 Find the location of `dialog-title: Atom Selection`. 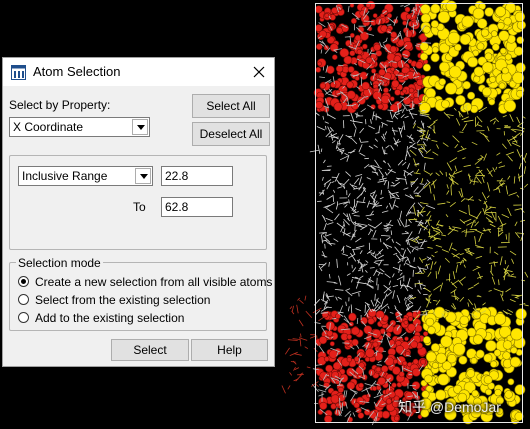

dialog-title: Atom Selection is located at coordinates (77, 71).